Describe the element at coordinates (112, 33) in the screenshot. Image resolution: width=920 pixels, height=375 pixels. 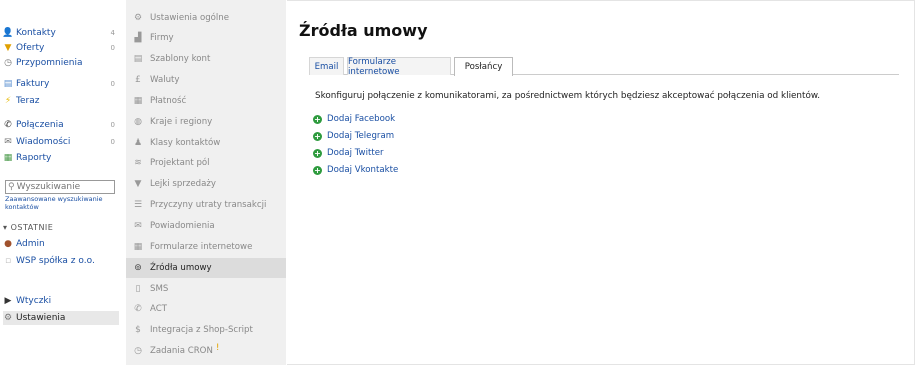
I see `count-badge: 4` at that location.